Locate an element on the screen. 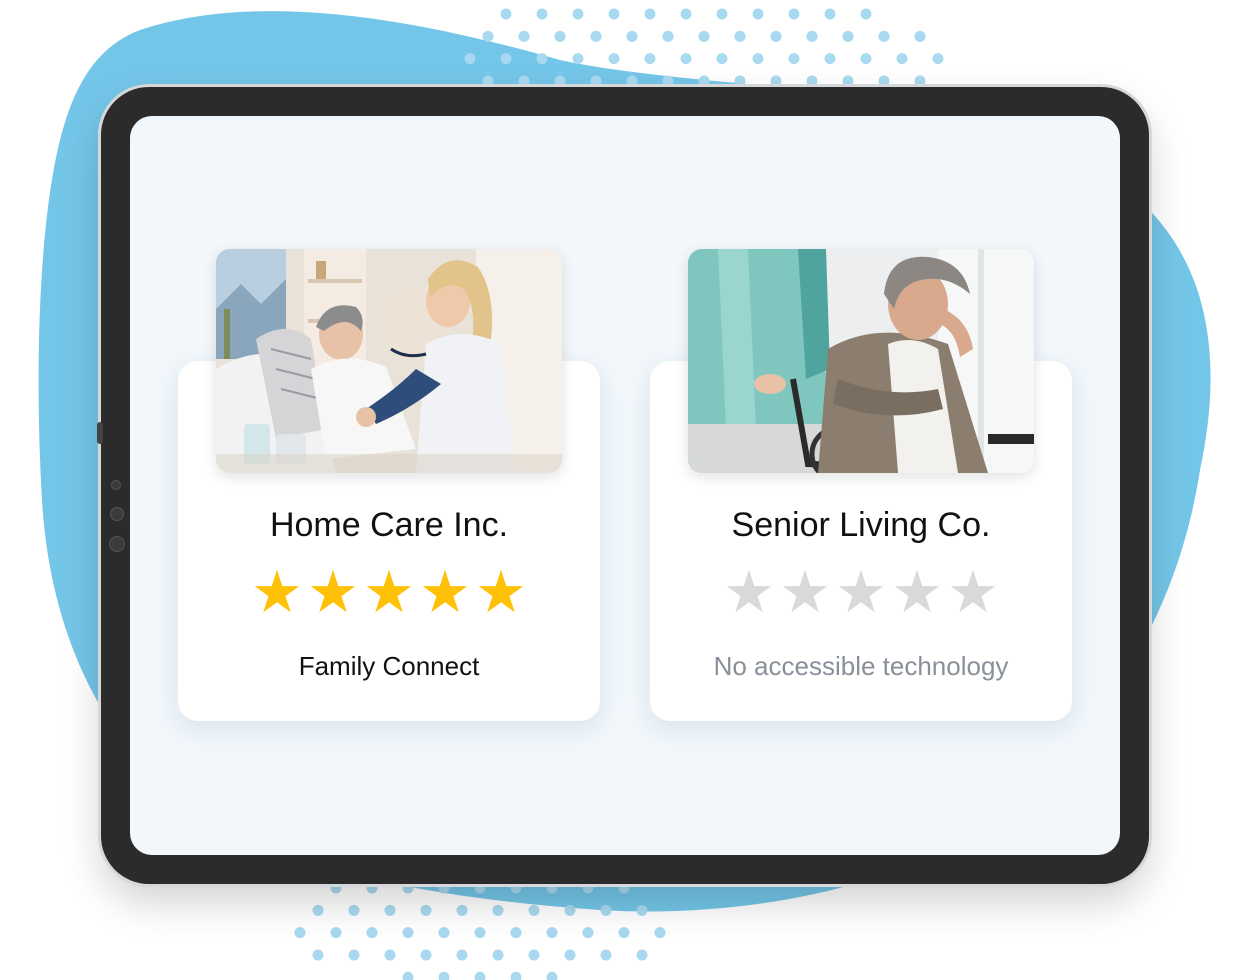  caregiver-with-elderly-woman-photo is located at coordinates (389, 361).